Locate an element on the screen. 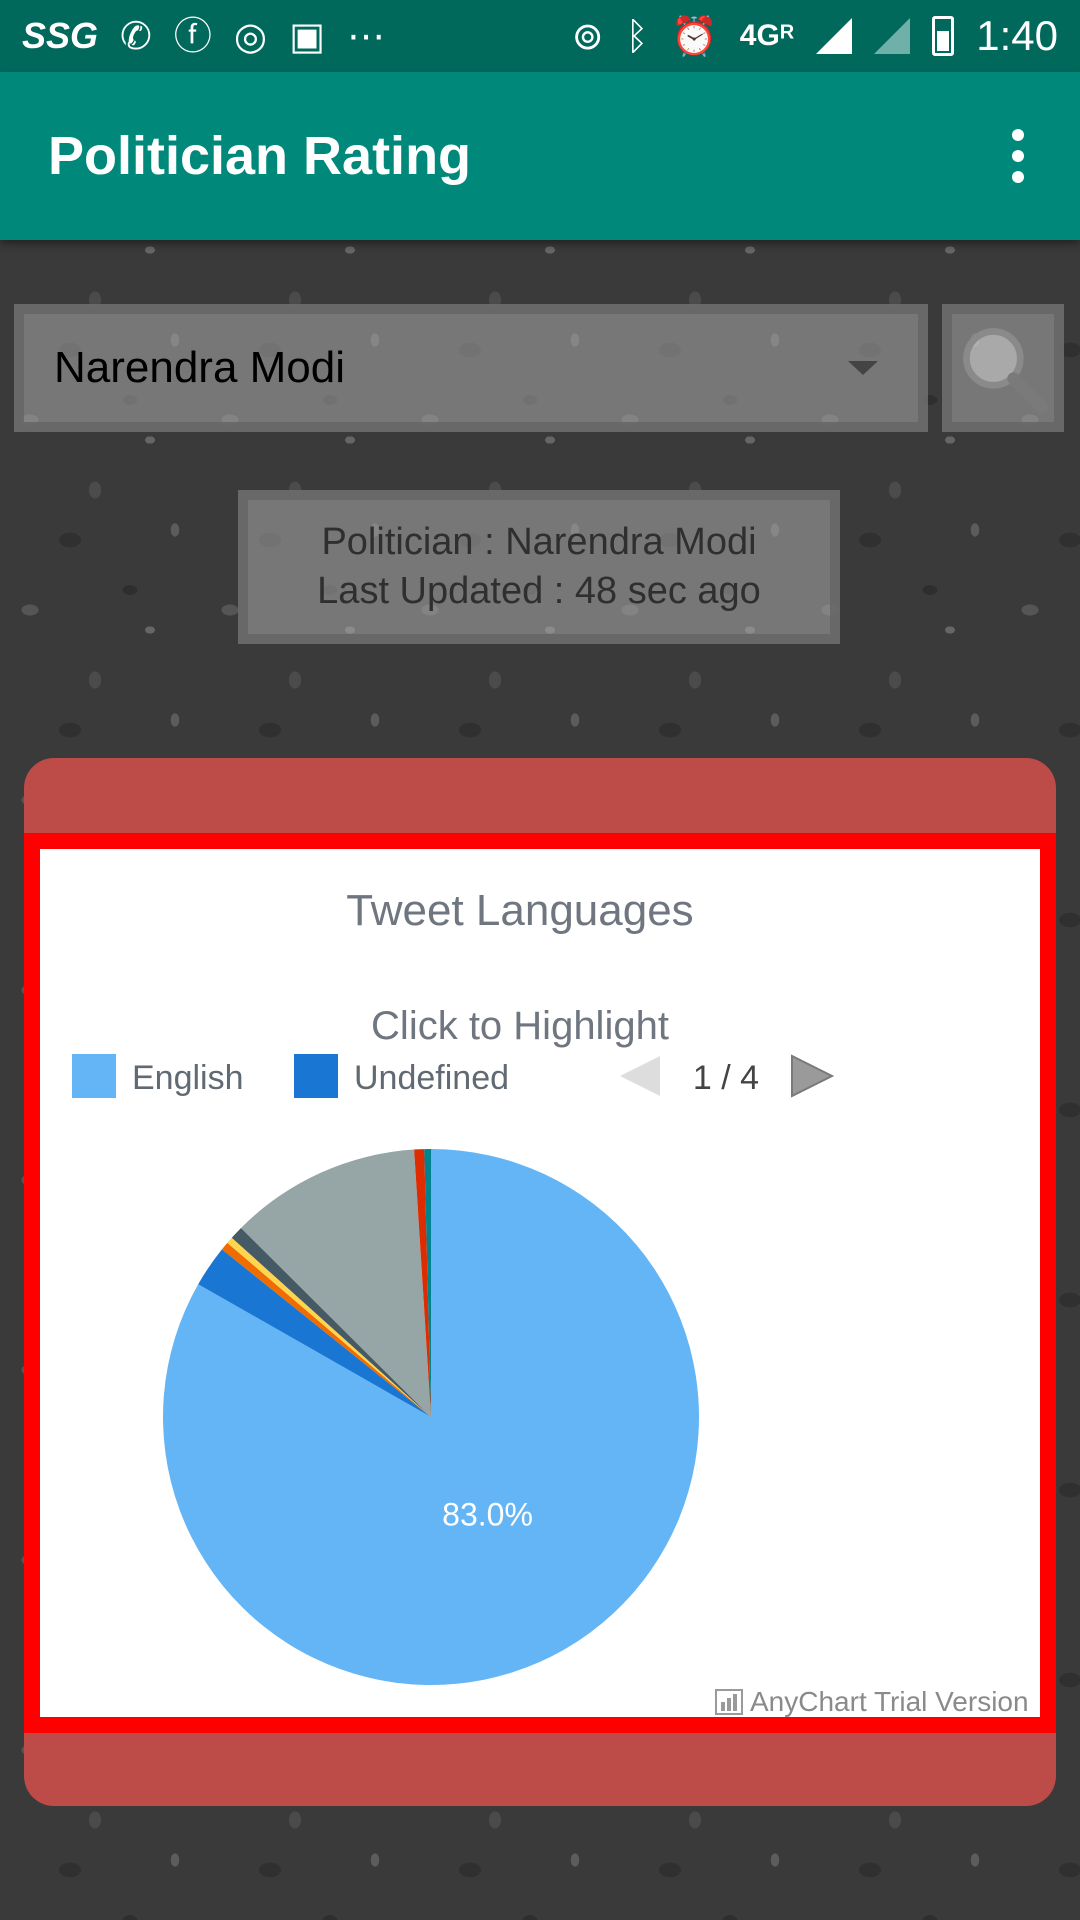 The height and width of the screenshot is (1920, 1080). status-bar: SSG ✆ ⓕ ◎ ▣ ⋯ ⊚ ᛒ ⏰ 4GR 1:40 is located at coordinates (540, 36).